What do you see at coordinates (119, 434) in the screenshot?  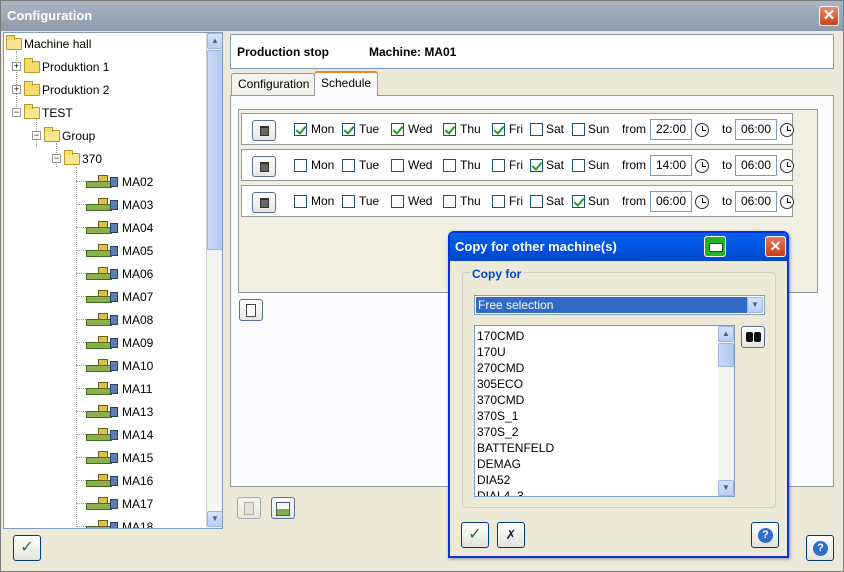 I see `tree-machine-item: MA14` at bounding box center [119, 434].